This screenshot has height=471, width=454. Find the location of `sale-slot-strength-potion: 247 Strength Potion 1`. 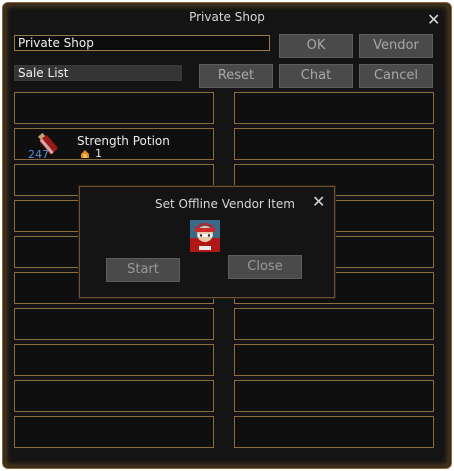

sale-slot-strength-potion: 247 Strength Potion 1 is located at coordinates (114, 144).